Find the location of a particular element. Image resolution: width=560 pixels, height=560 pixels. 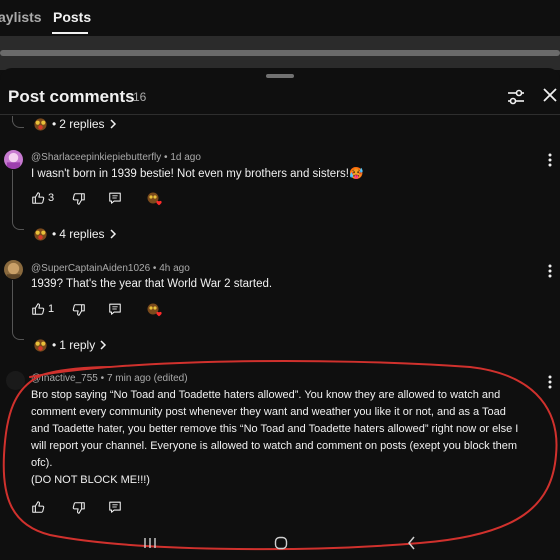

background-content is located at coordinates (280, 53).